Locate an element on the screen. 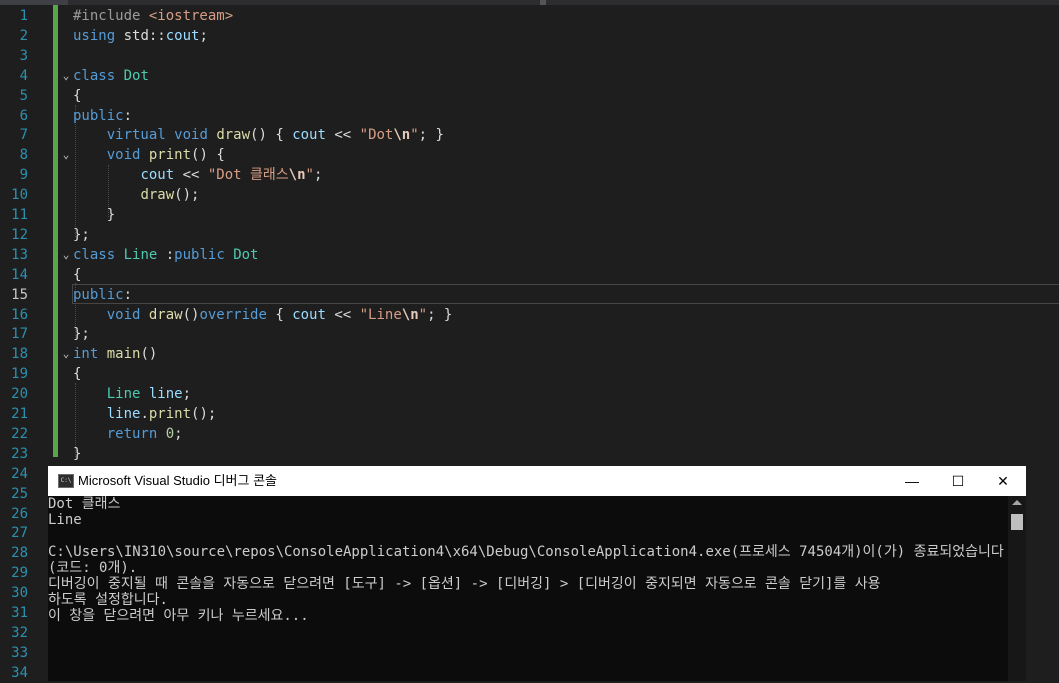  code-token: ; } is located at coordinates (440, 314).